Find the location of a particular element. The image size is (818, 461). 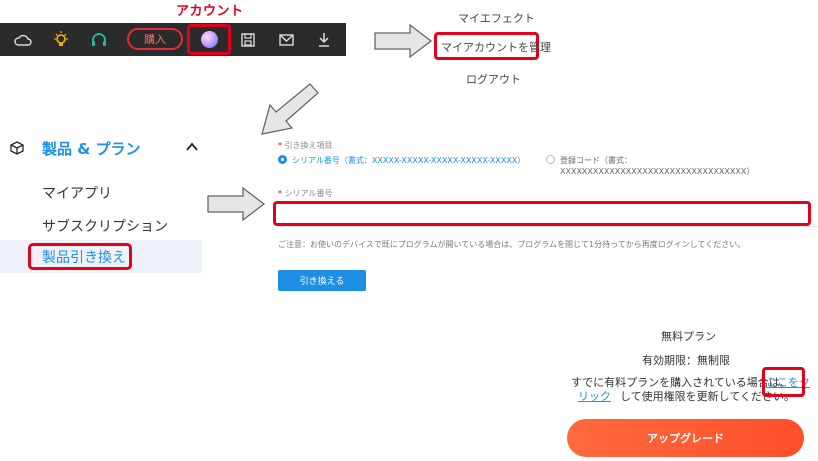

serial-number-label: * シリアル番号 is located at coordinates (305, 193).